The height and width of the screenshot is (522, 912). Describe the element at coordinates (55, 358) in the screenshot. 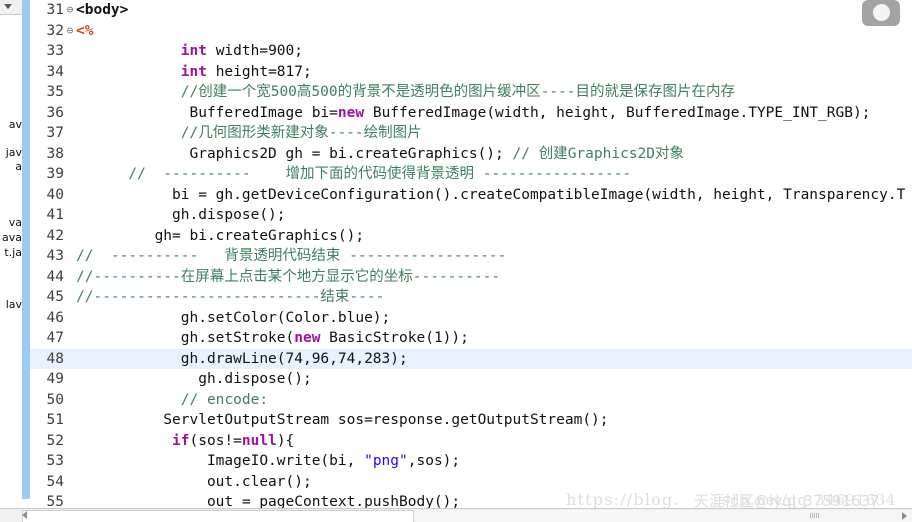

I see `line-number: 48` at that location.